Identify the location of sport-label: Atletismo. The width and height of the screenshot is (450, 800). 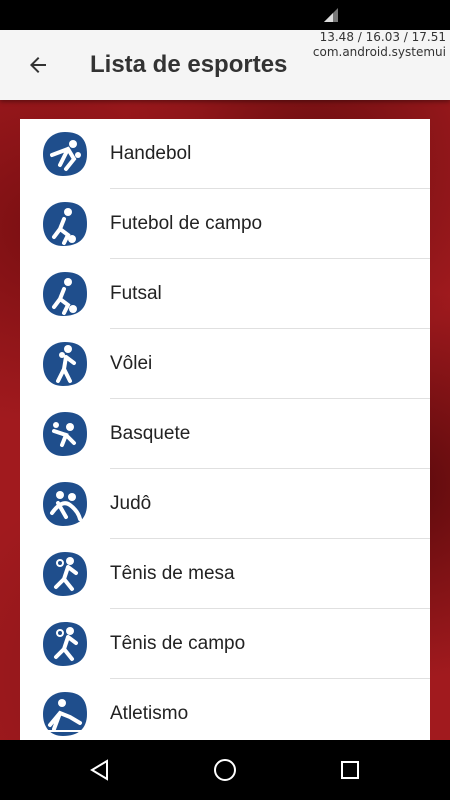
(149, 713).